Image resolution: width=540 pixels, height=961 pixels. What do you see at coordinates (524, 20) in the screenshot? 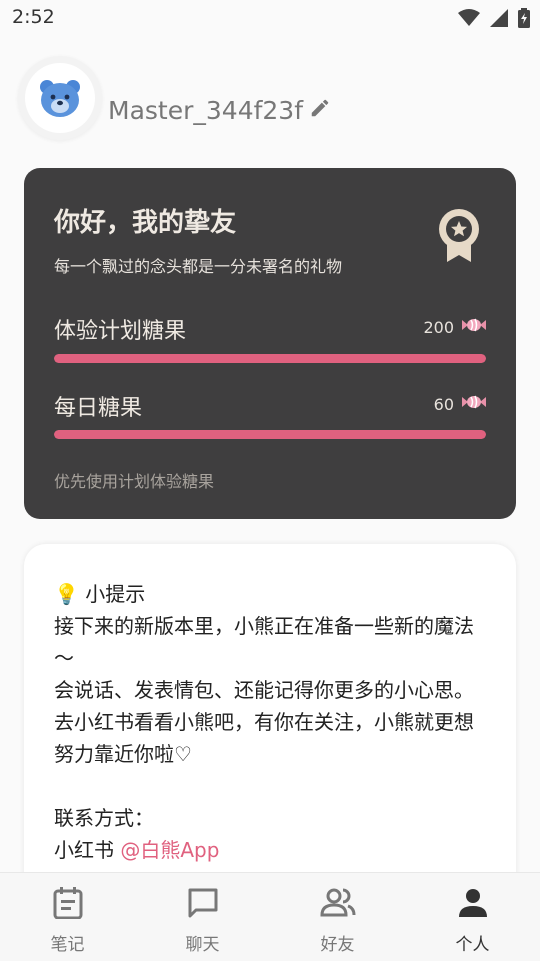
I see `battery-icon` at bounding box center [524, 20].